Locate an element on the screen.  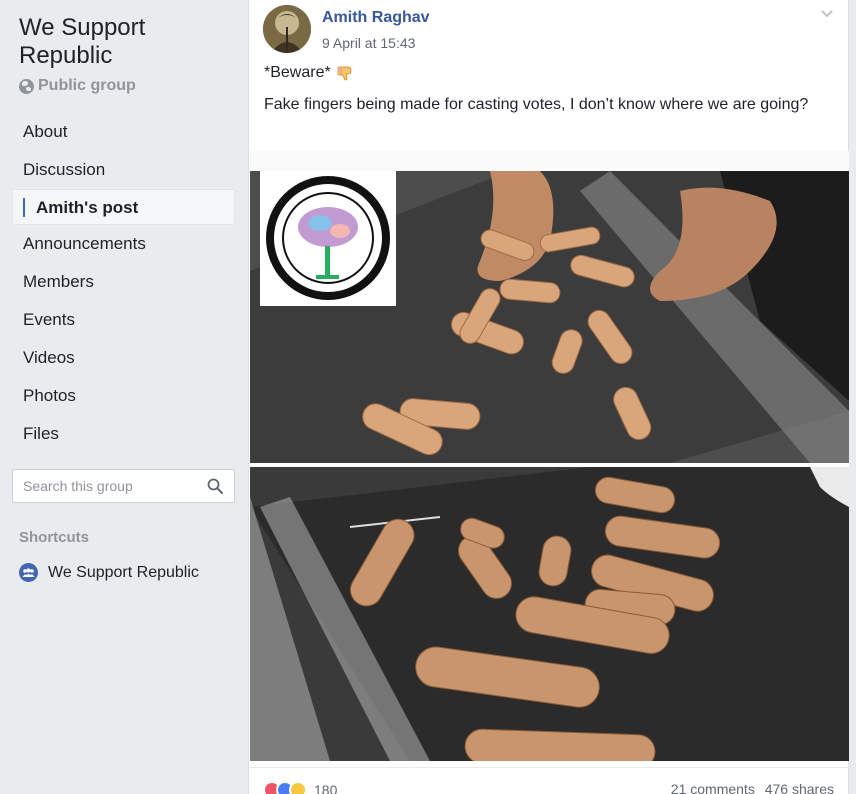
nav-item-videos: Videos is located at coordinates (123, 358).